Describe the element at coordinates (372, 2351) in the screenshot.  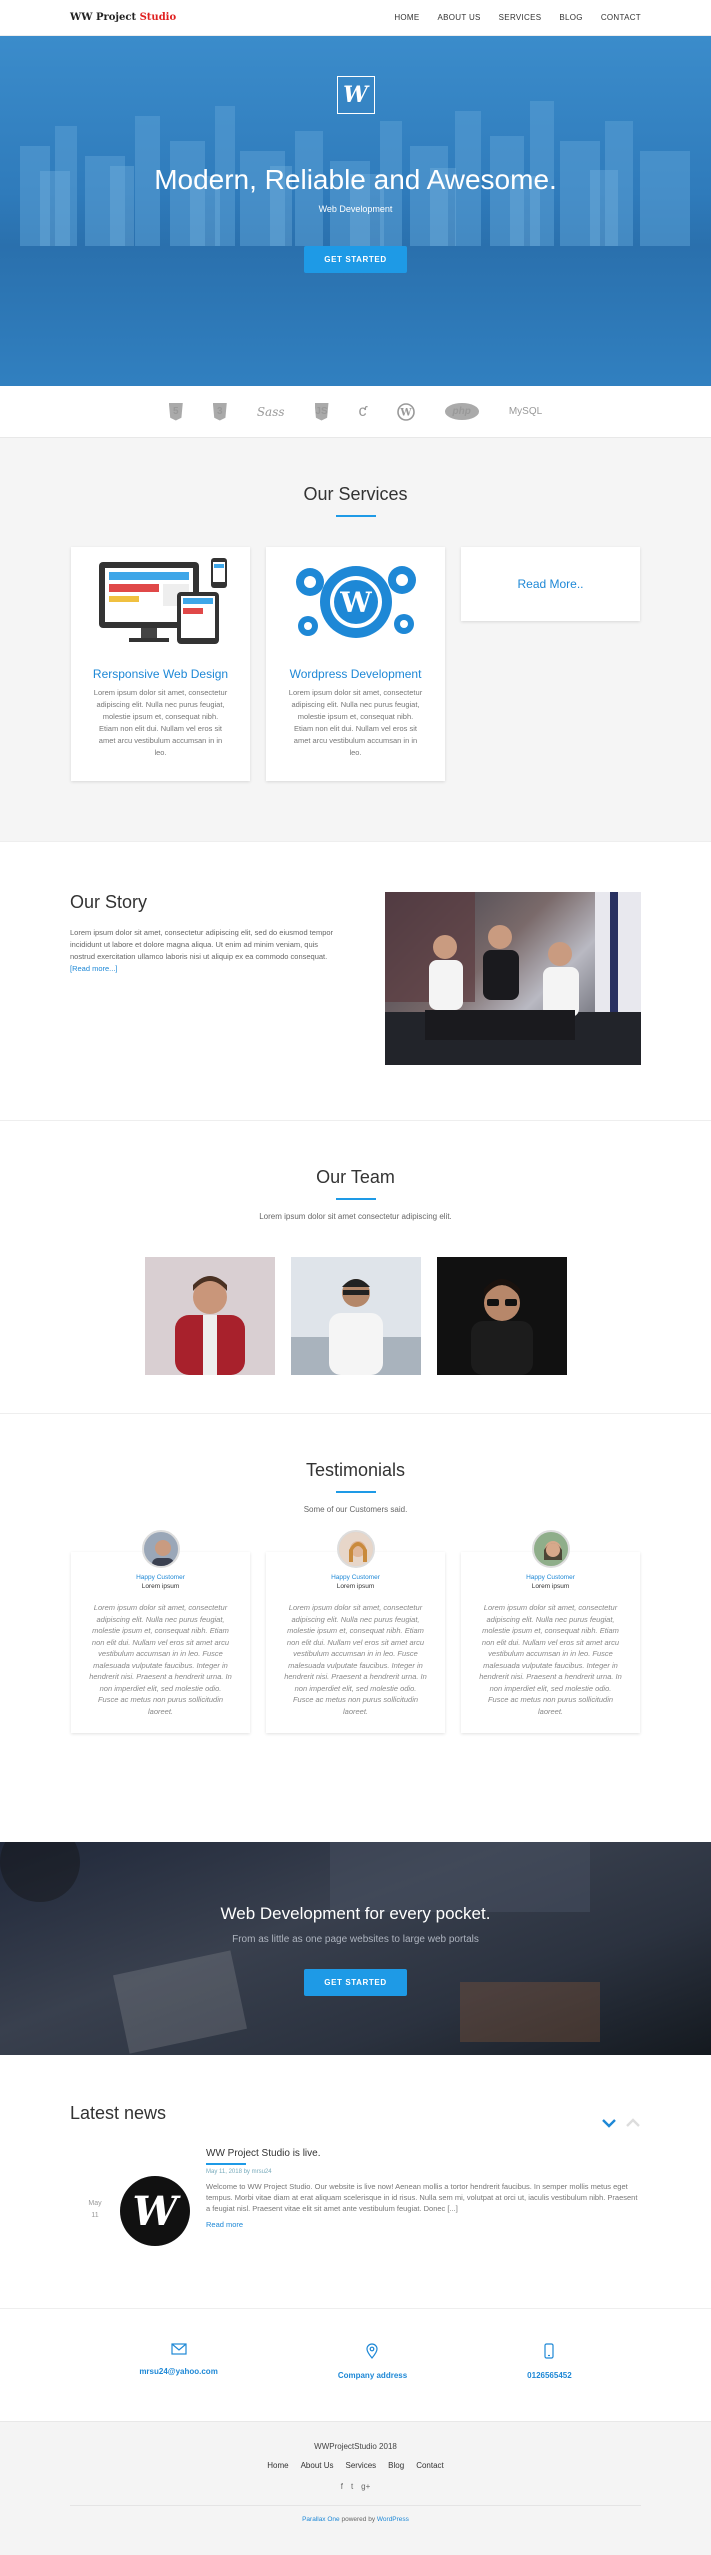
I see `map-pin-icon` at that location.